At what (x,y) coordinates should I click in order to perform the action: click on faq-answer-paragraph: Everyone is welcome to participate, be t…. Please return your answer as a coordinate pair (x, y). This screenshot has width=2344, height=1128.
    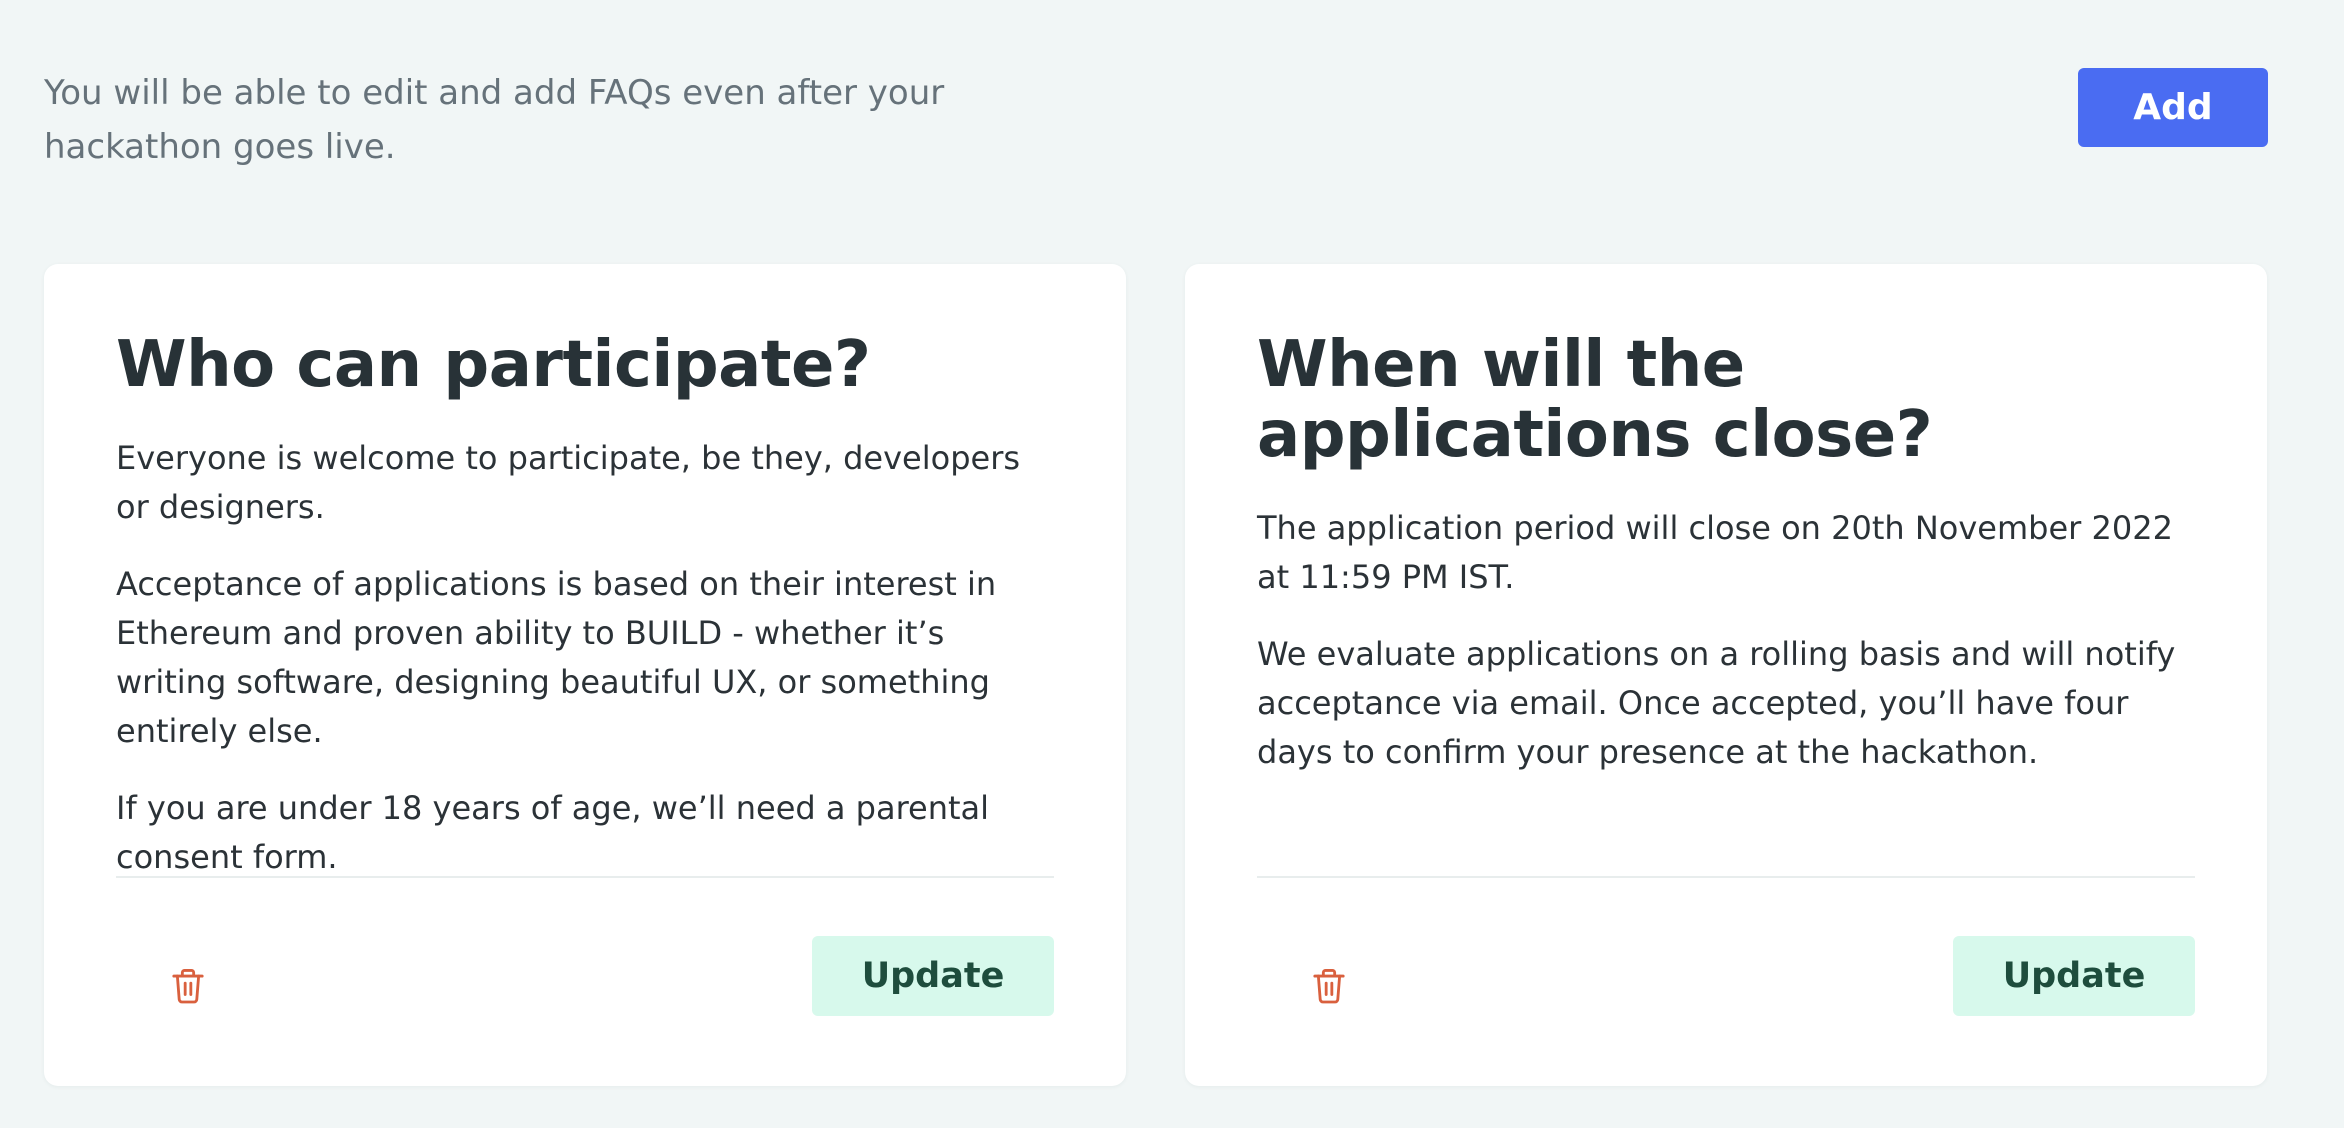
    Looking at the image, I should click on (568, 482).